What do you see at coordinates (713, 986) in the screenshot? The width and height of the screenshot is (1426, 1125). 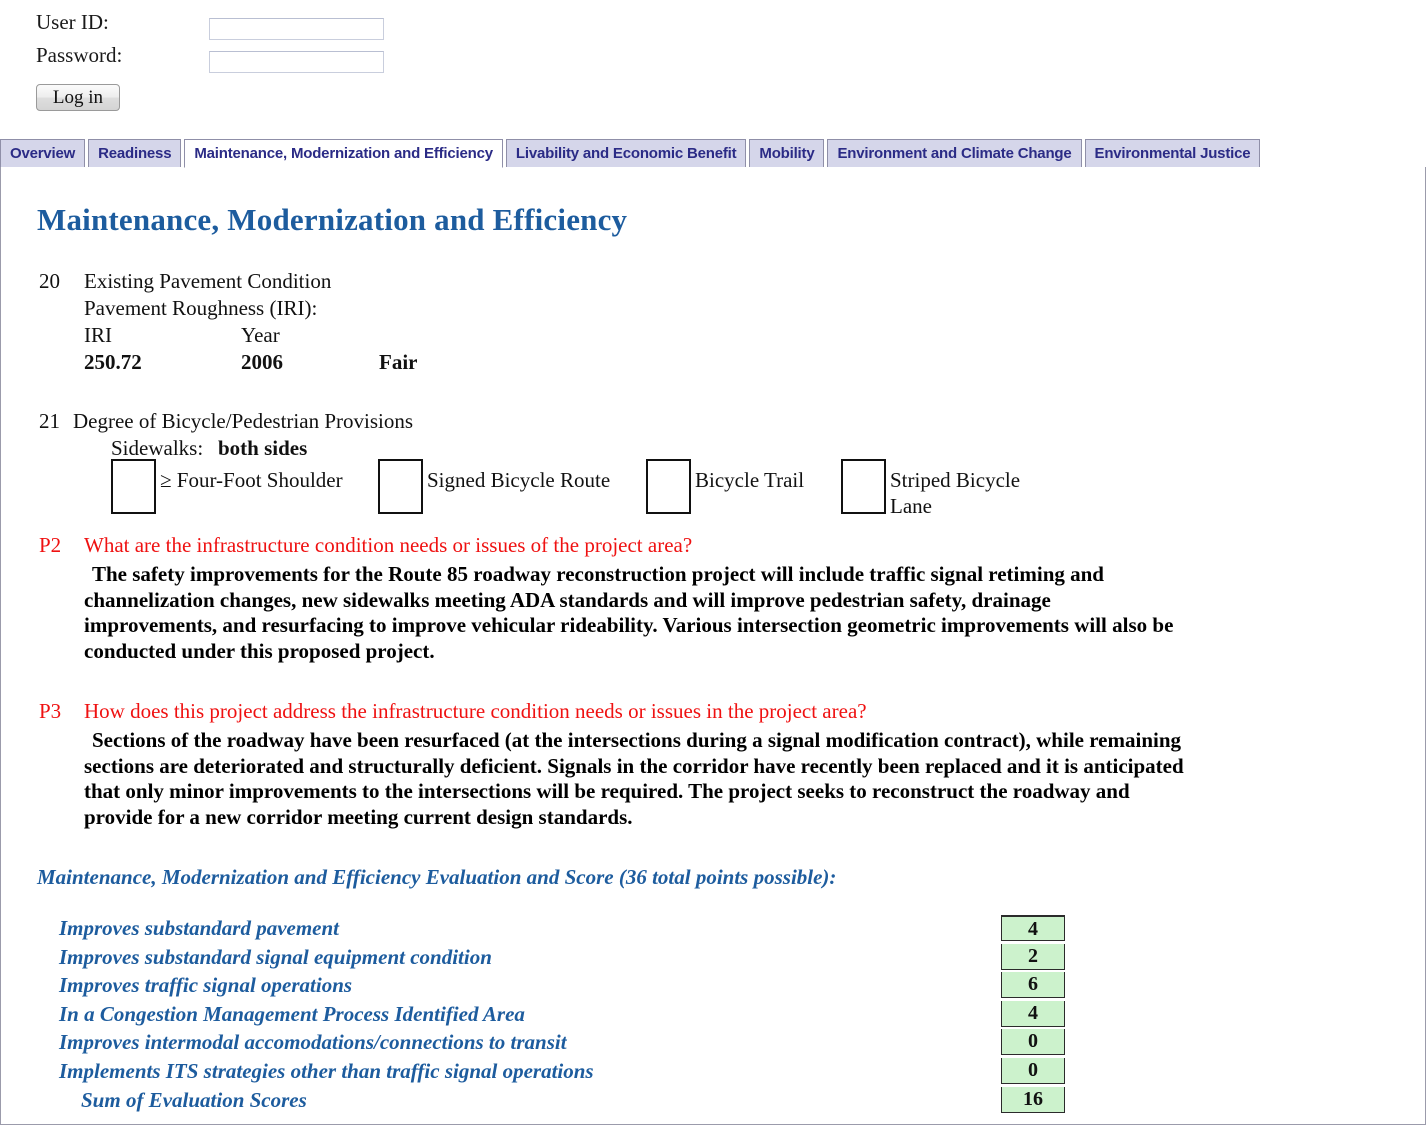 I see `evaluation-row: Improves traffic signal operations 6` at bounding box center [713, 986].